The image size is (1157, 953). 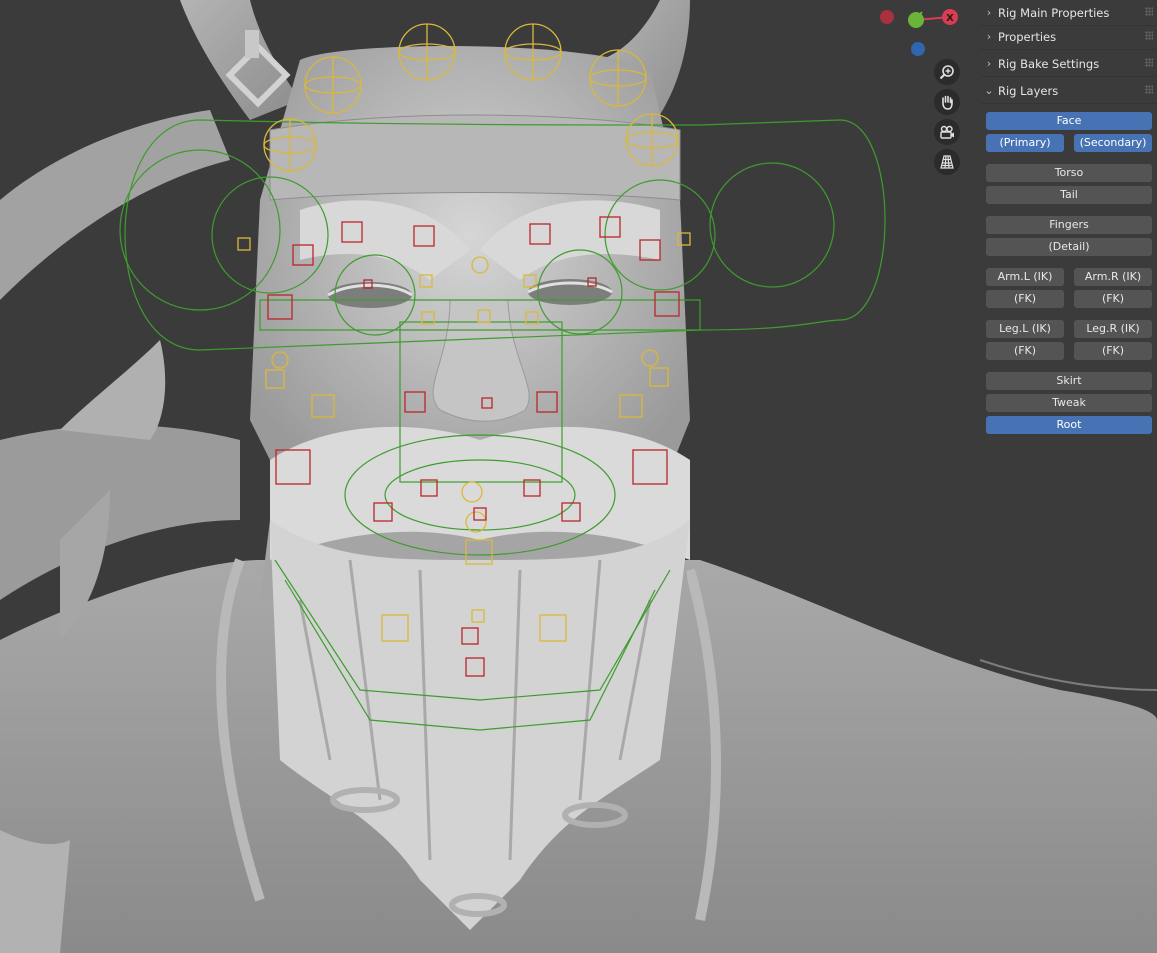 What do you see at coordinates (1025, 277) in the screenshot?
I see `layer-arm-l-ik-button: Arm.L (IK)` at bounding box center [1025, 277].